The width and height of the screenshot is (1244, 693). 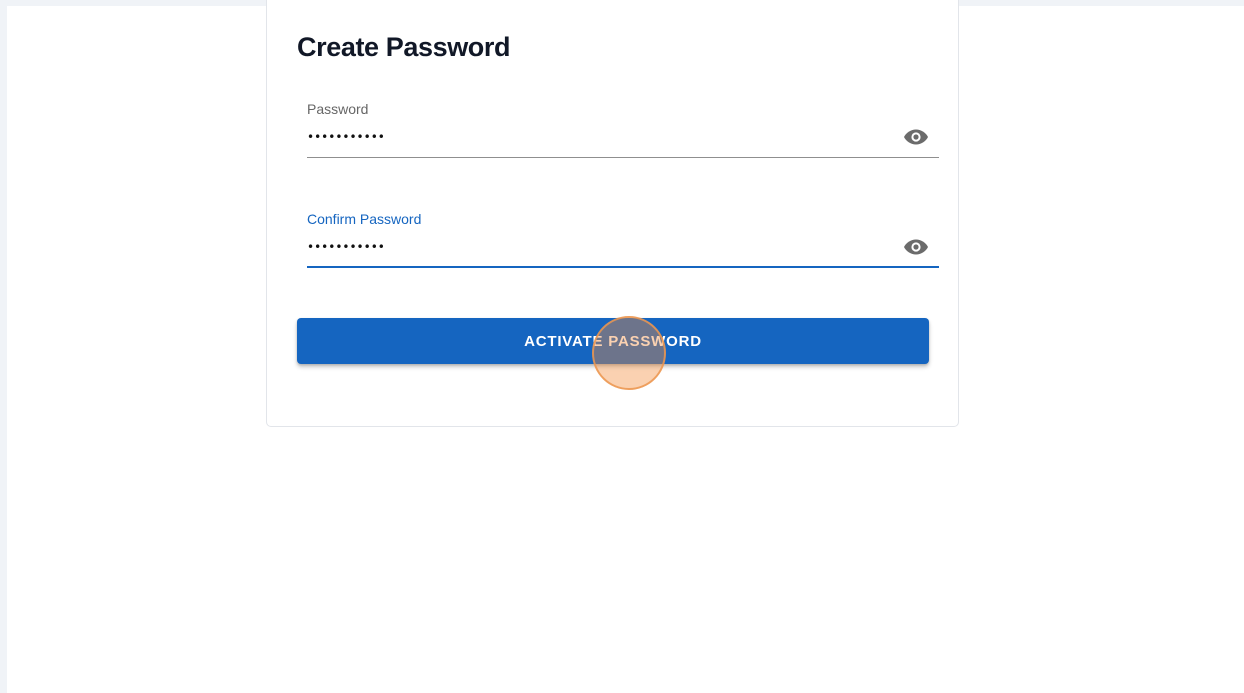 I want to click on confirm-password-input, so click(x=597, y=247).